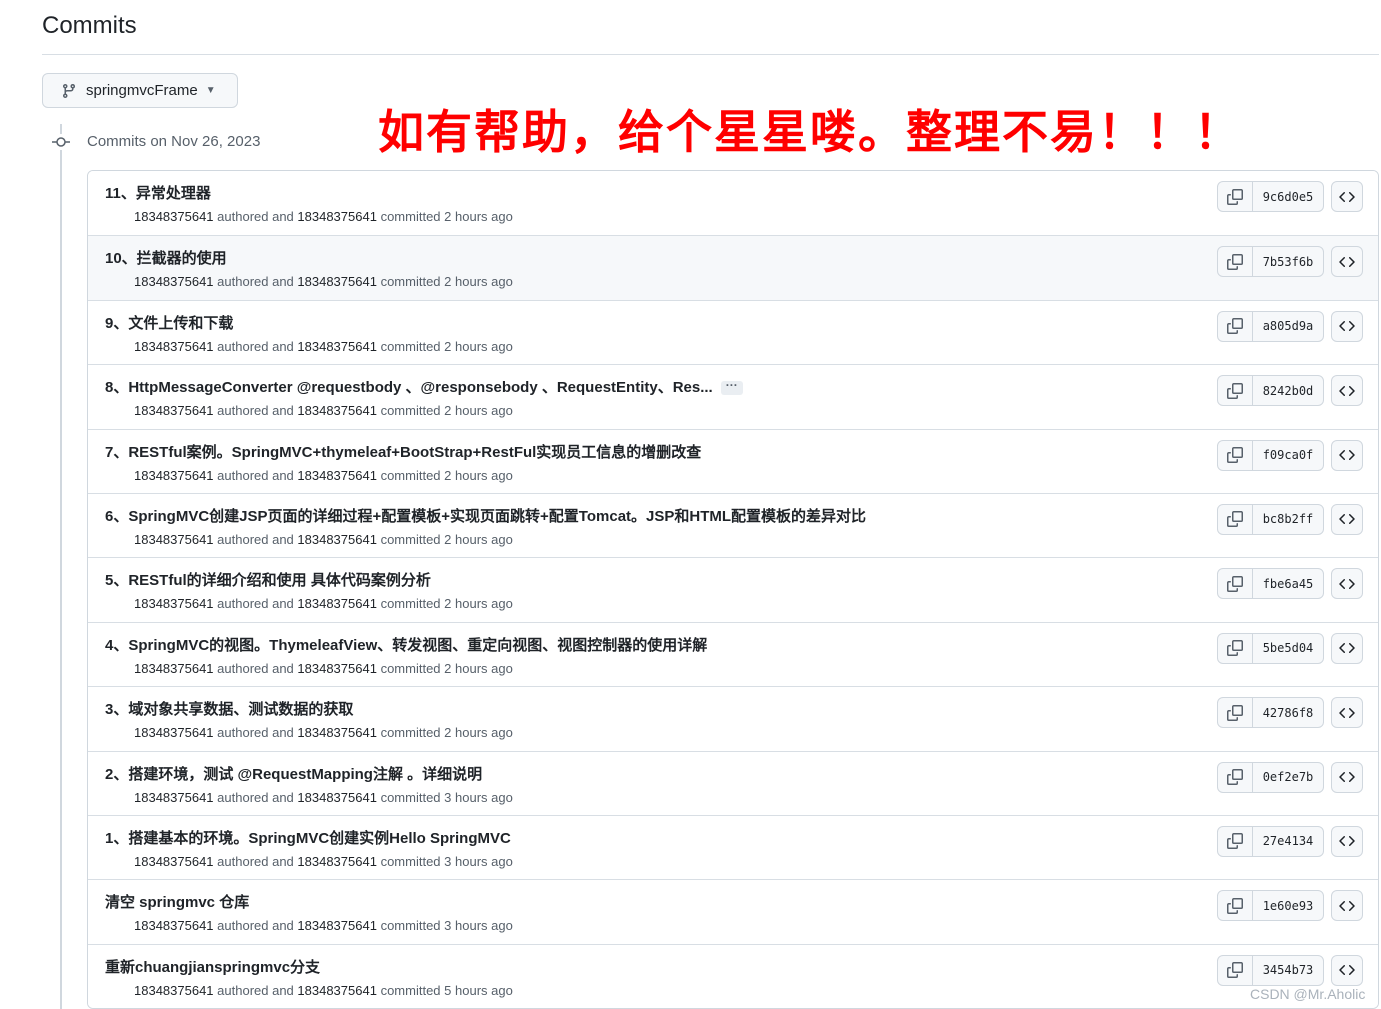 Image resolution: width=1381 pixels, height=1009 pixels. I want to click on commit-sha-link: 9c6d0e5, so click(1288, 196).